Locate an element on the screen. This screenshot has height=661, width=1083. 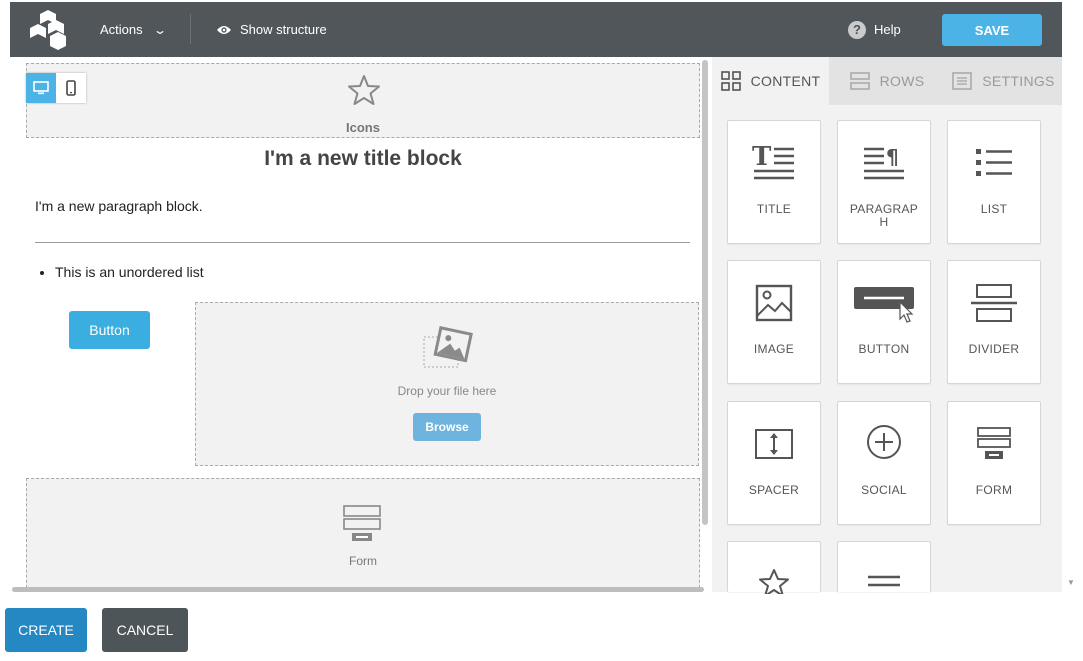
desktop-icon is located at coordinates (41, 88).